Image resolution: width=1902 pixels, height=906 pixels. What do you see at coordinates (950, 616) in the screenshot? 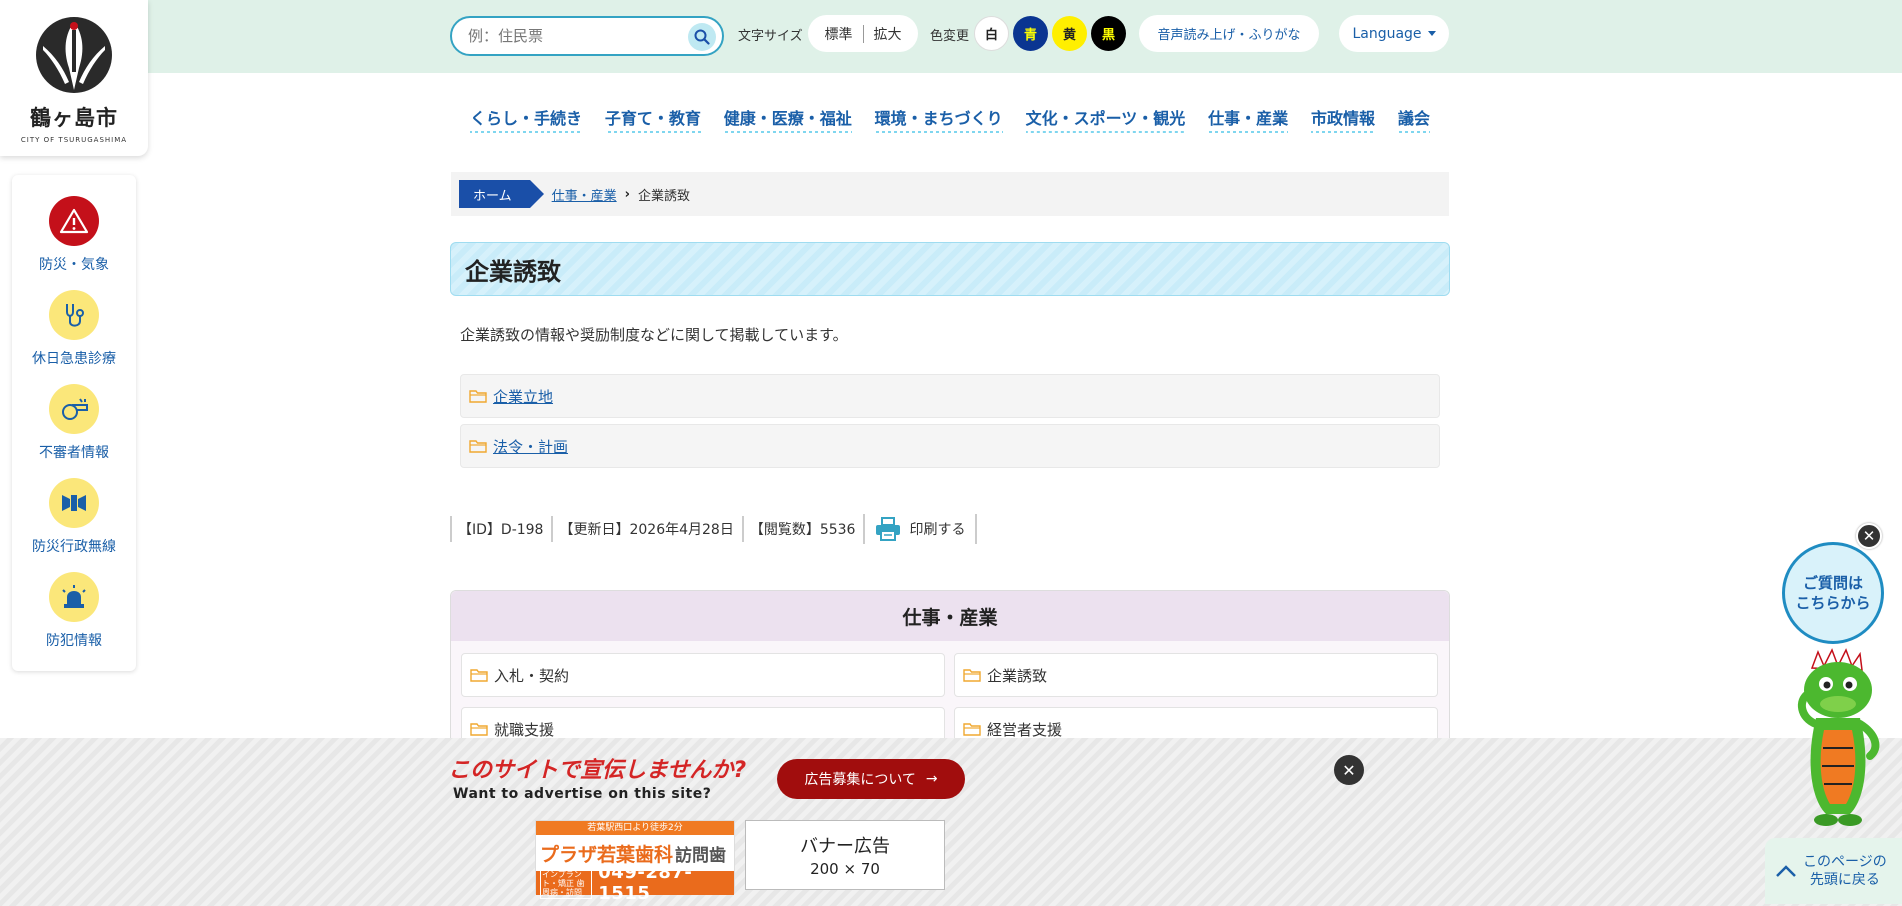
I see `category-title: 仕事・産業` at bounding box center [950, 616].